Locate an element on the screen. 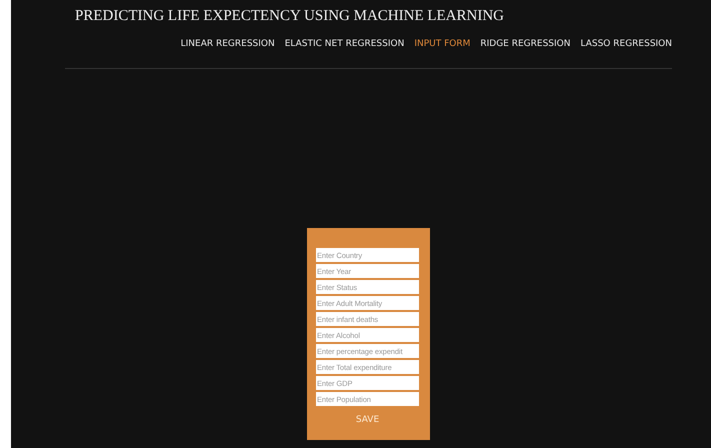 Image resolution: width=711 pixels, height=448 pixels. site-title: PREDICTING LIFE EXPECTENCY USING MACHINE LEARNING is located at coordinates (290, 16).